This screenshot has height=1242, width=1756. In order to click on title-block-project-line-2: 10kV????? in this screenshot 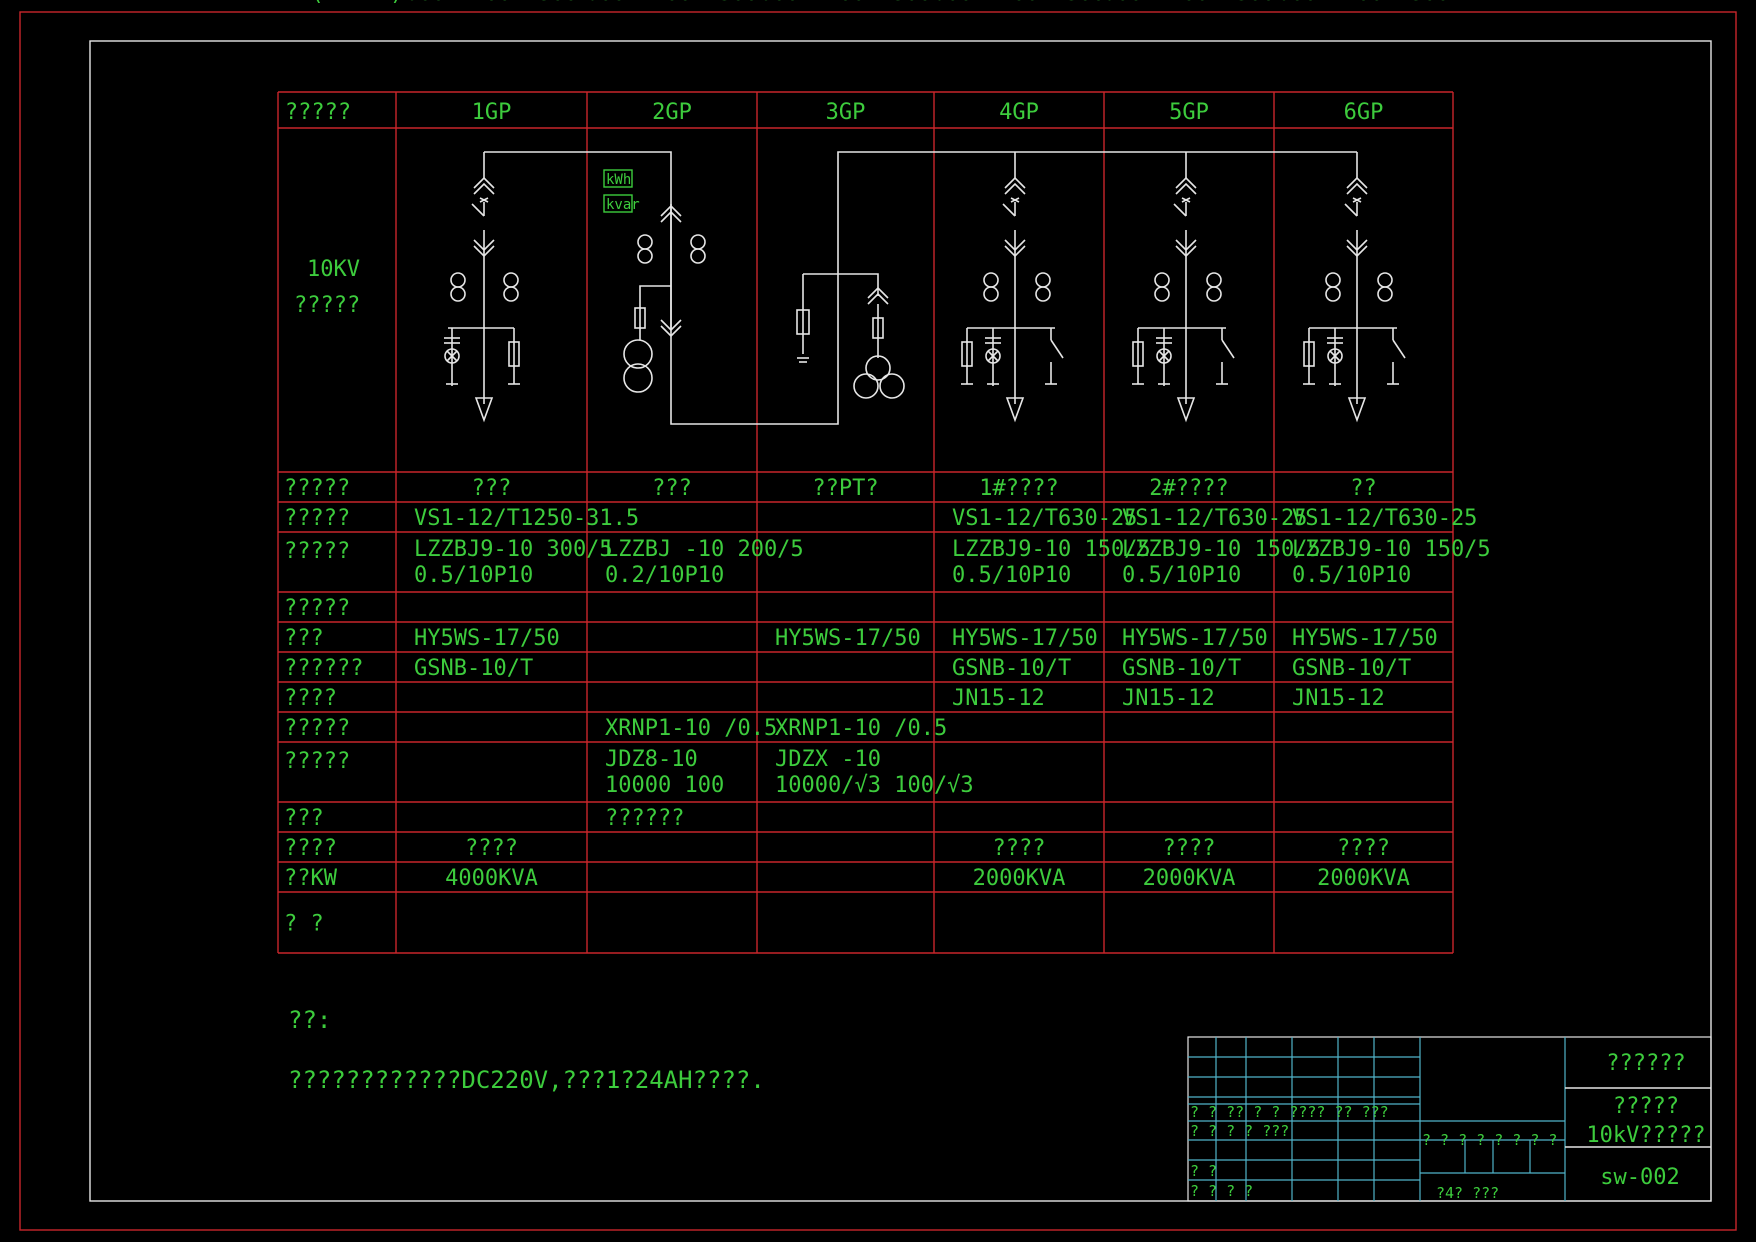, I will do `click(1645, 1135)`.